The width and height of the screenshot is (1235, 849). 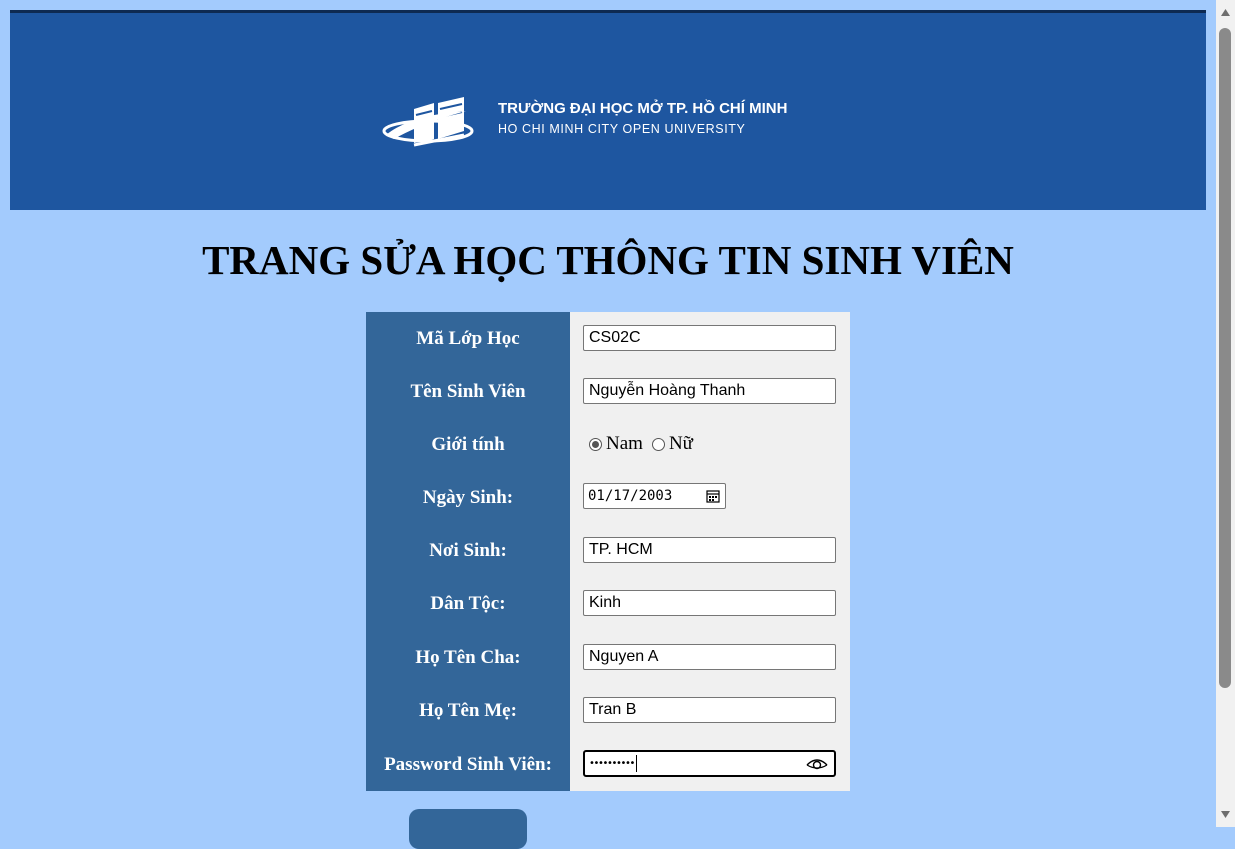 I want to click on ma-lop-label: Mã Lớp Học, so click(x=468, y=338).